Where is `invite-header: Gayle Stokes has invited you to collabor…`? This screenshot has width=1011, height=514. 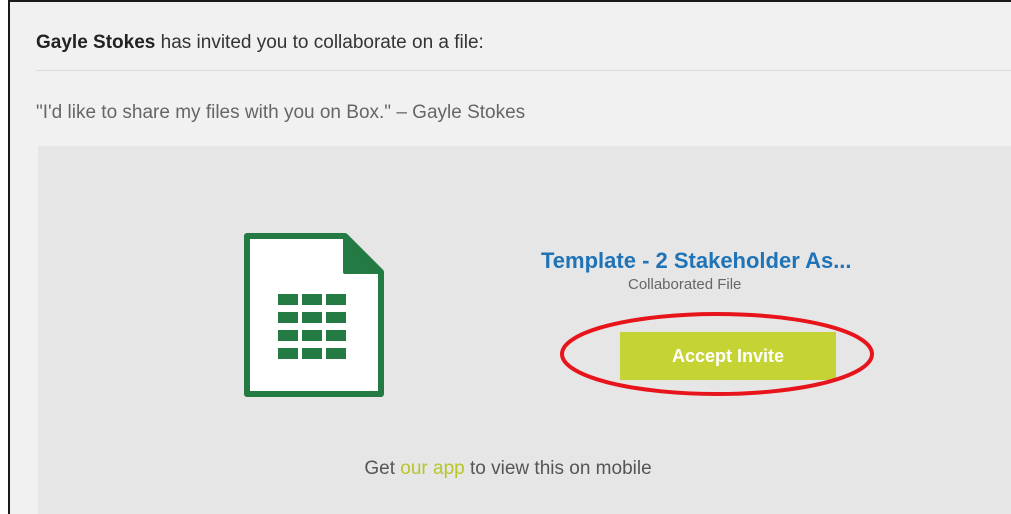
invite-header: Gayle Stokes has invited you to collabor… is located at coordinates (260, 43).